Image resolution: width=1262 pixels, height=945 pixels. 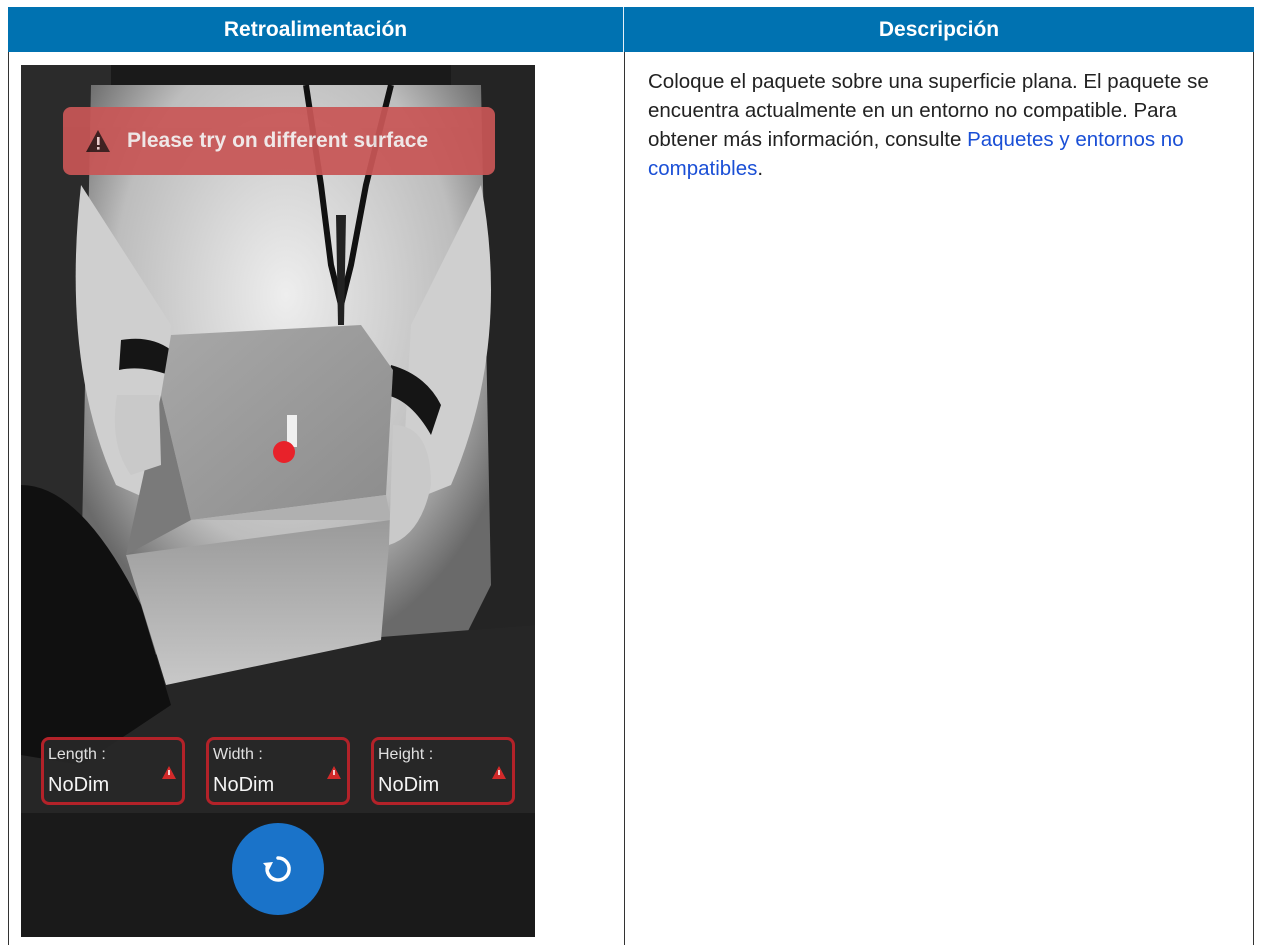 What do you see at coordinates (79, 785) in the screenshot?
I see `length-value: NoDim` at bounding box center [79, 785].